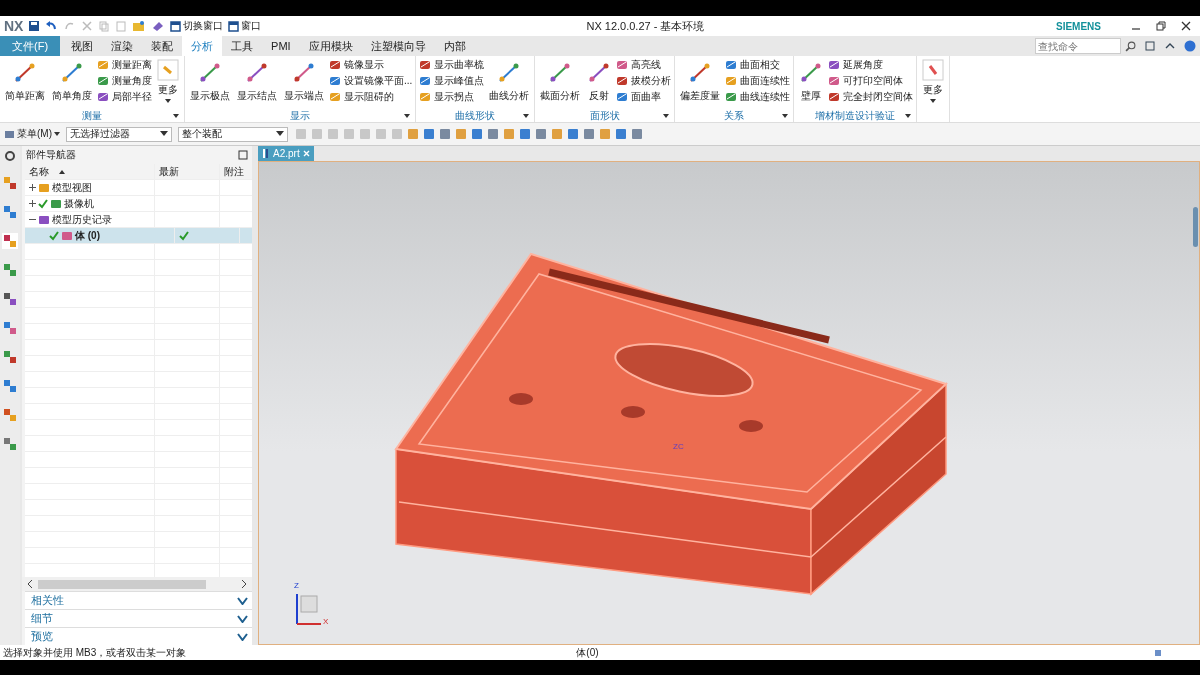 The image size is (1200, 675). I want to click on ribbon-button: 简单距离, so click(25, 83).